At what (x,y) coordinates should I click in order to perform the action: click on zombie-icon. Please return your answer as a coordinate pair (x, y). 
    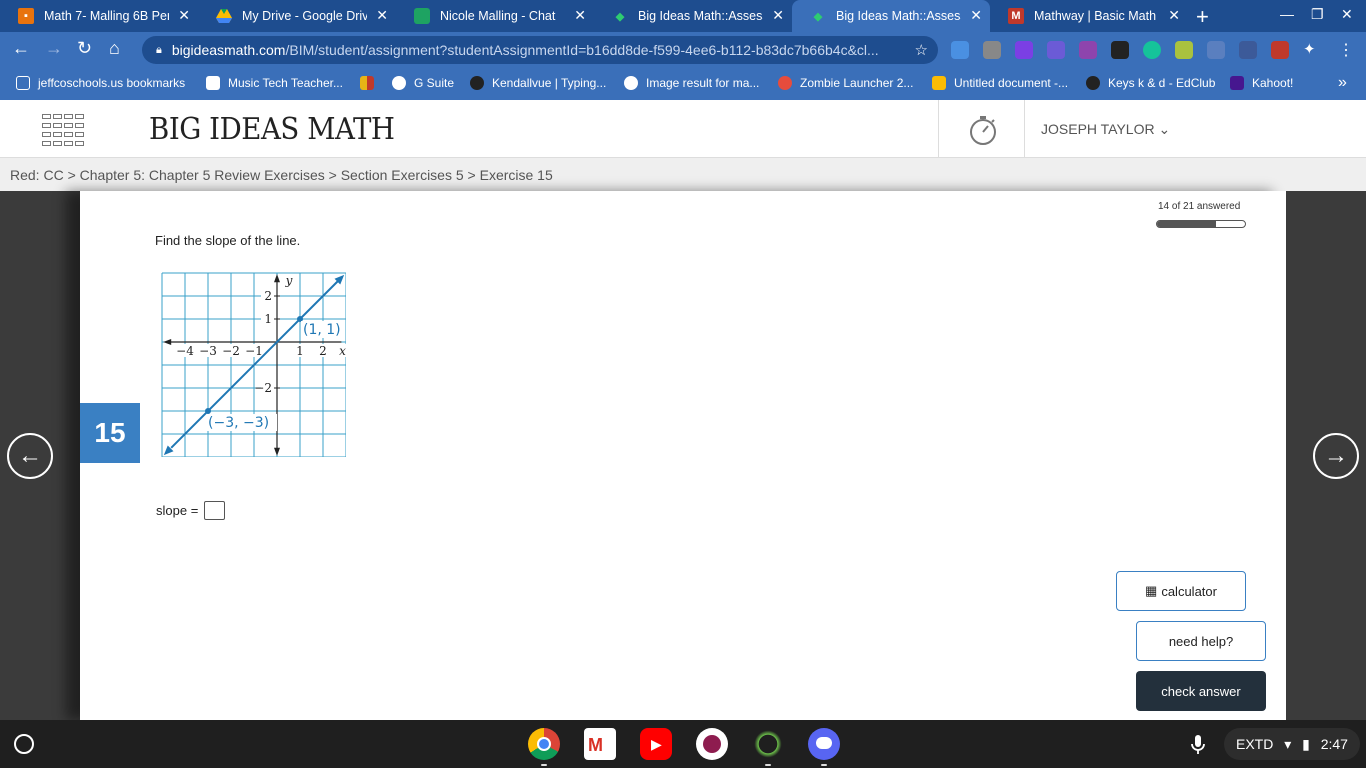
    Looking at the image, I should click on (785, 83).